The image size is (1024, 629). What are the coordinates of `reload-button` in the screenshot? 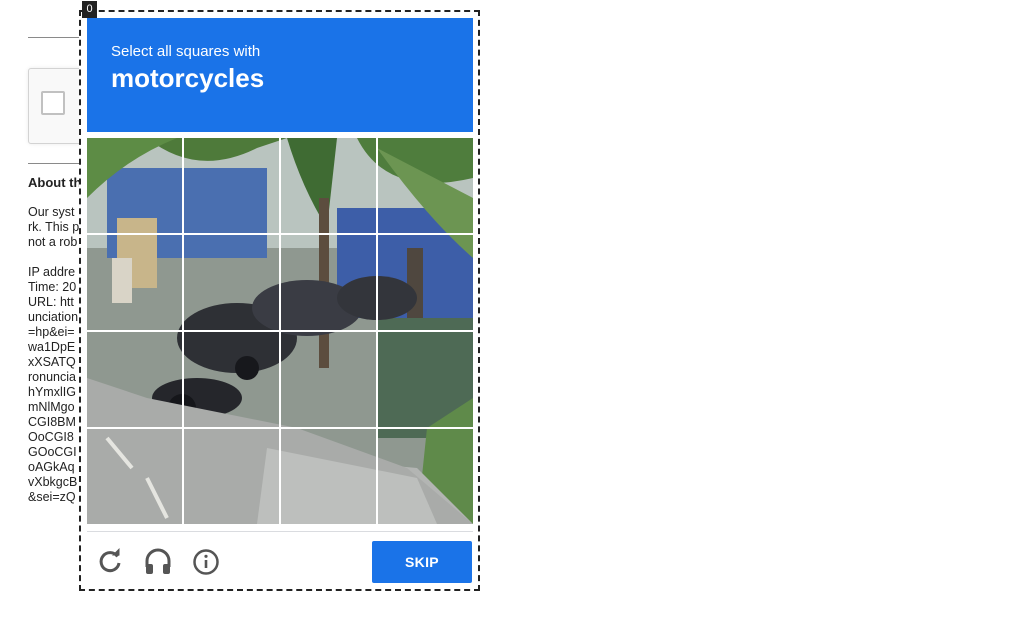 It's located at (110, 562).